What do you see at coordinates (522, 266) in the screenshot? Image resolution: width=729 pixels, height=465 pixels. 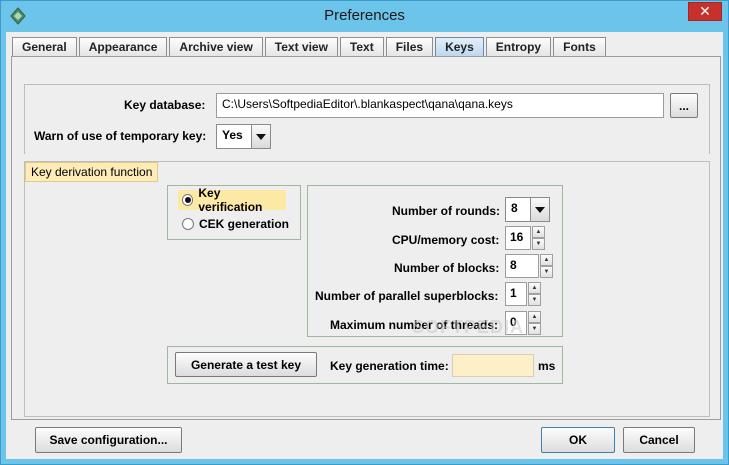 I see `blocks-value: 8` at bounding box center [522, 266].